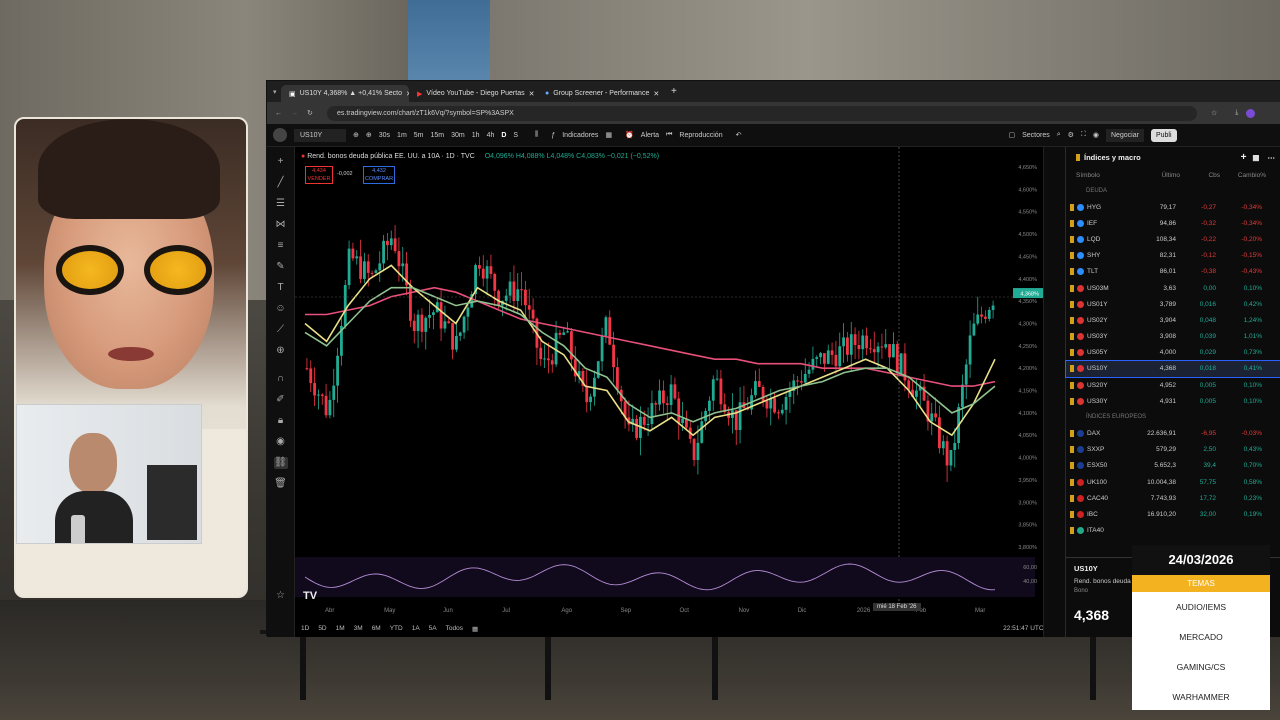 The image size is (1280, 720). What do you see at coordinates (281, 330) in the screenshot?
I see `ruler-icon: ⟋` at bounding box center [281, 330].